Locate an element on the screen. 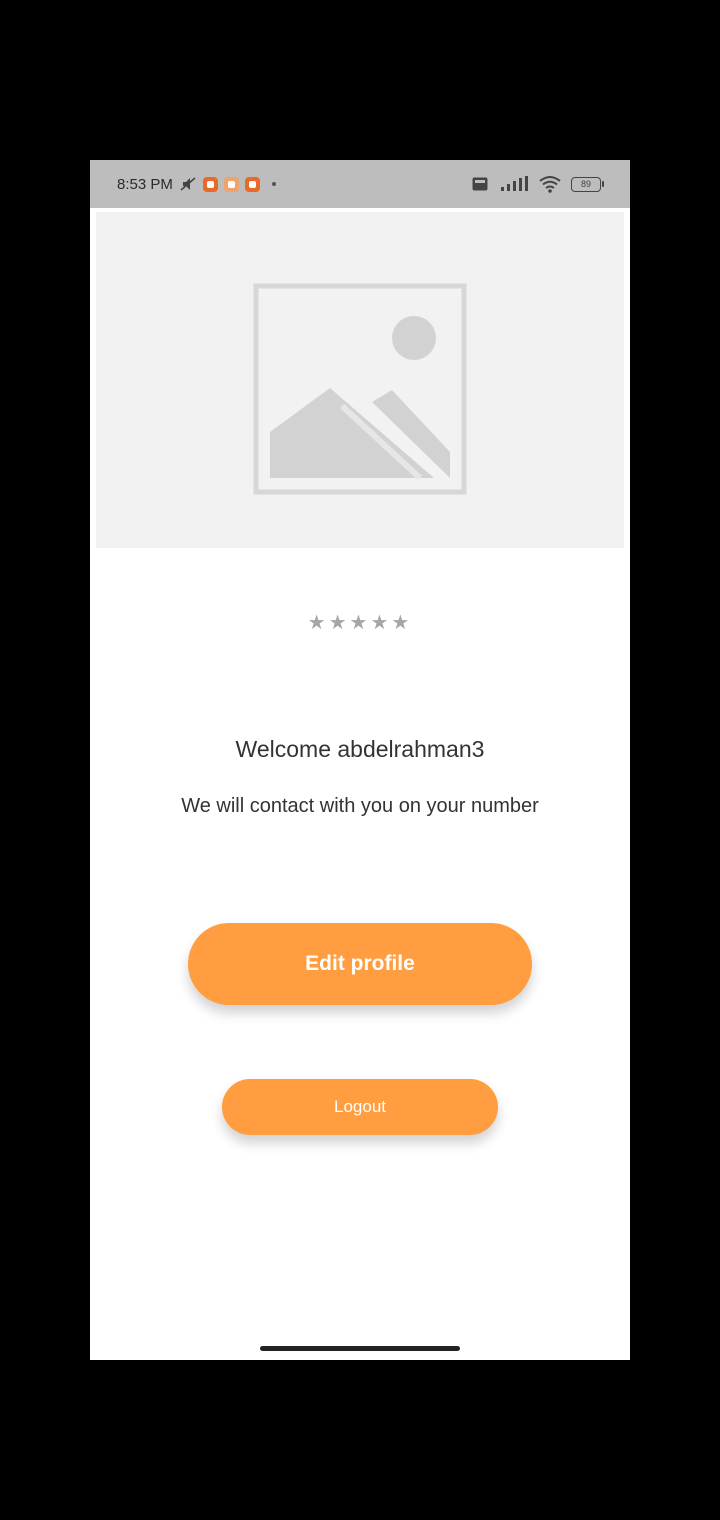  status-time: 8:53 PM is located at coordinates (145, 184).